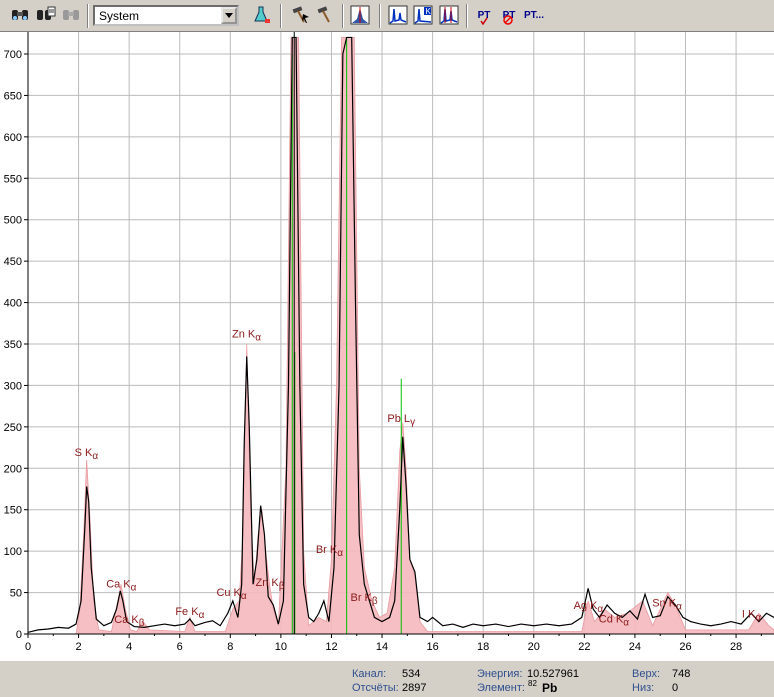 The image size is (774, 697). What do you see at coordinates (584, 647) in the screenshot?
I see `x-tick-label: 22` at bounding box center [584, 647].